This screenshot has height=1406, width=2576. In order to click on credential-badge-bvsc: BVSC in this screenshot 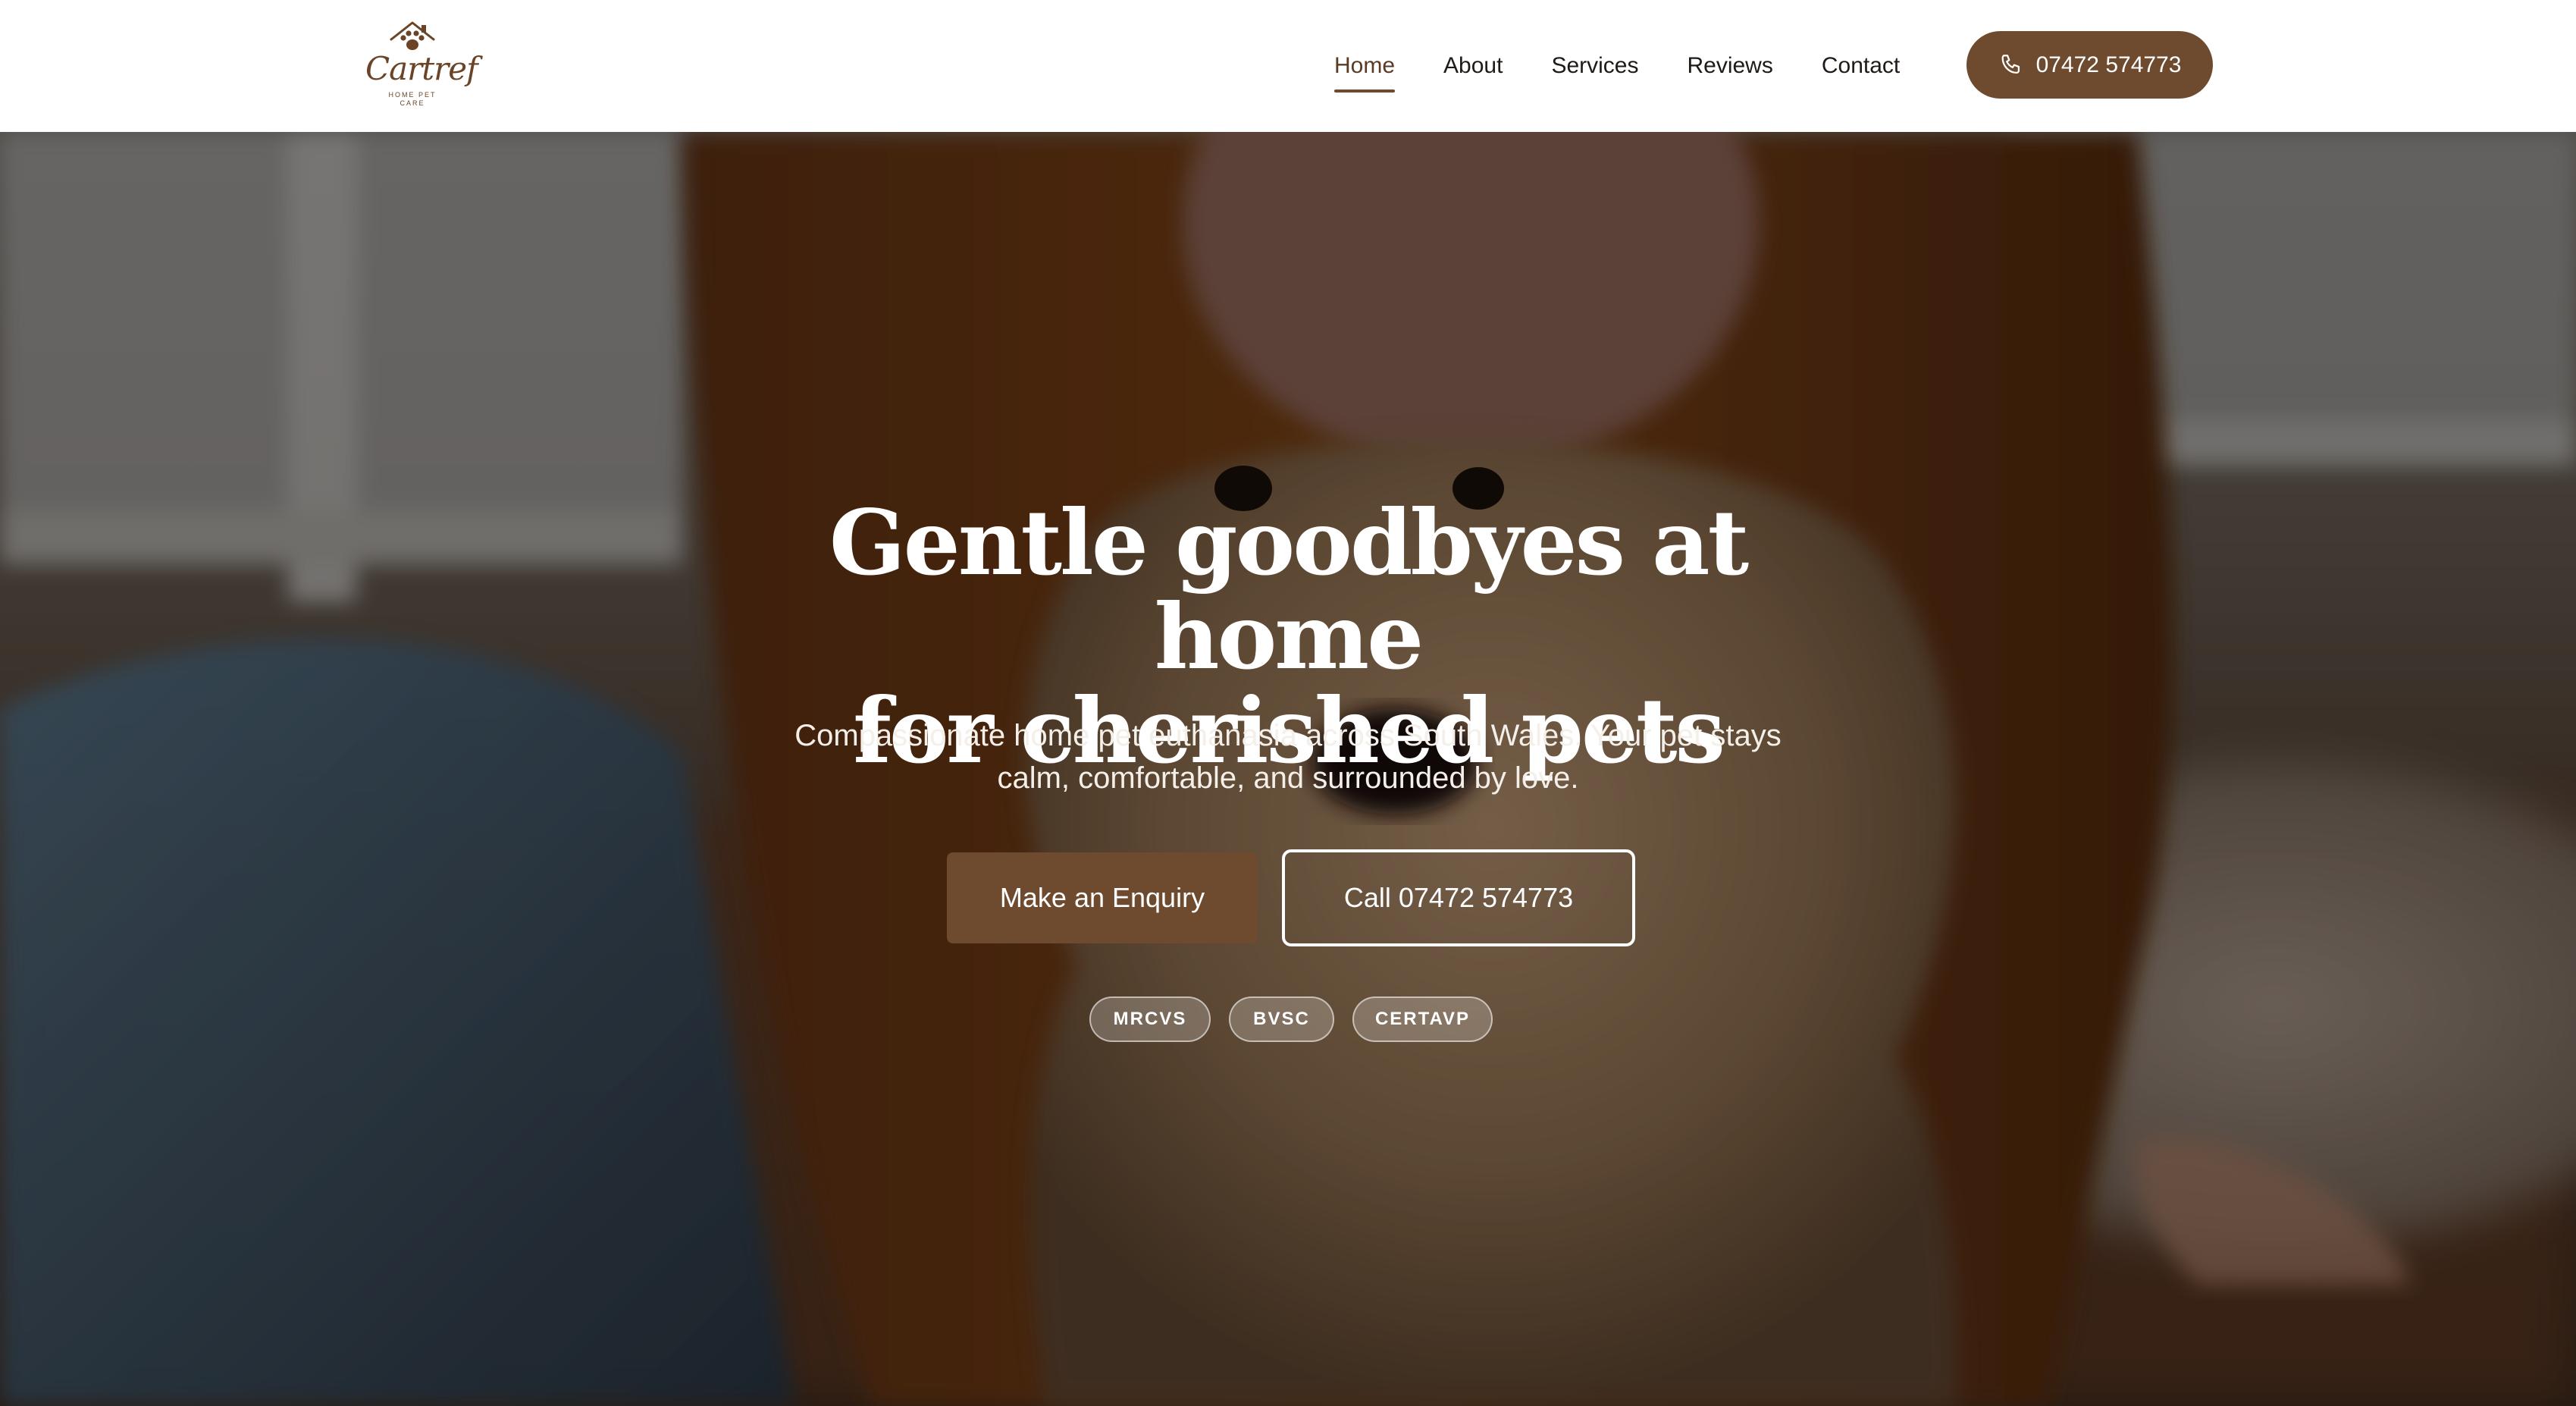, I will do `click(1281, 1019)`.